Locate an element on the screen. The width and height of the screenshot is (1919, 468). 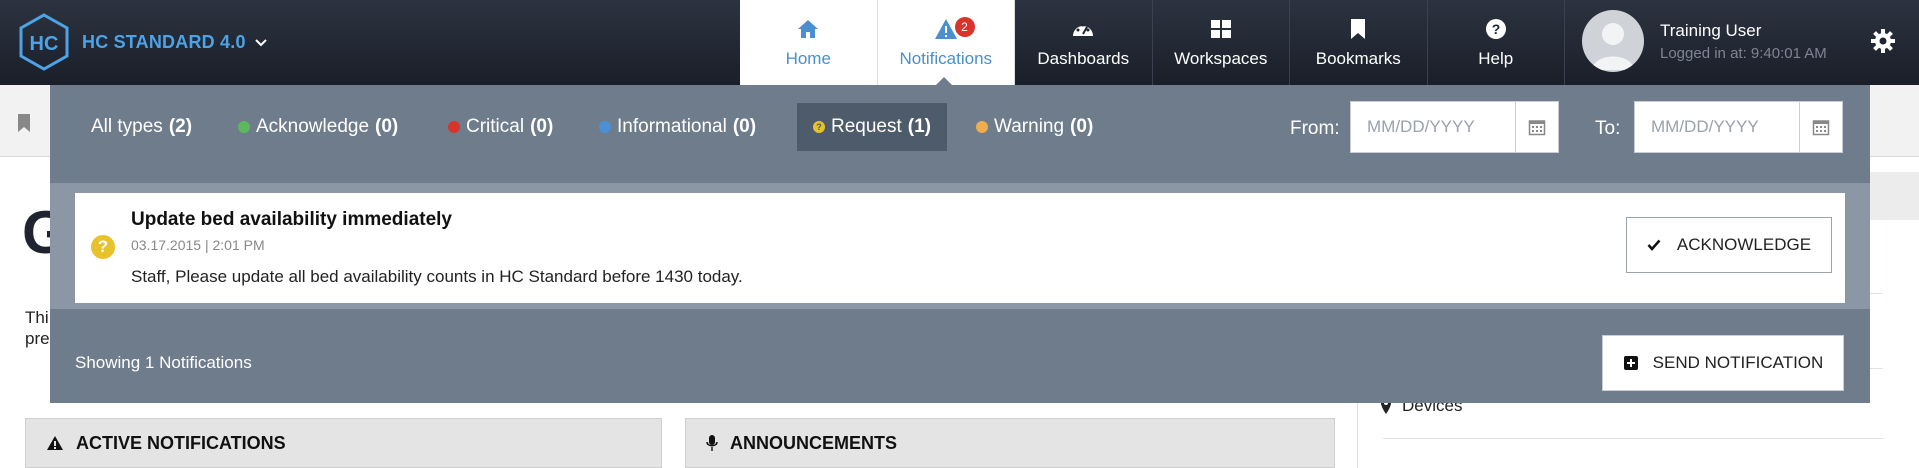
nav-tab-home: Home is located at coordinates (809, 42).